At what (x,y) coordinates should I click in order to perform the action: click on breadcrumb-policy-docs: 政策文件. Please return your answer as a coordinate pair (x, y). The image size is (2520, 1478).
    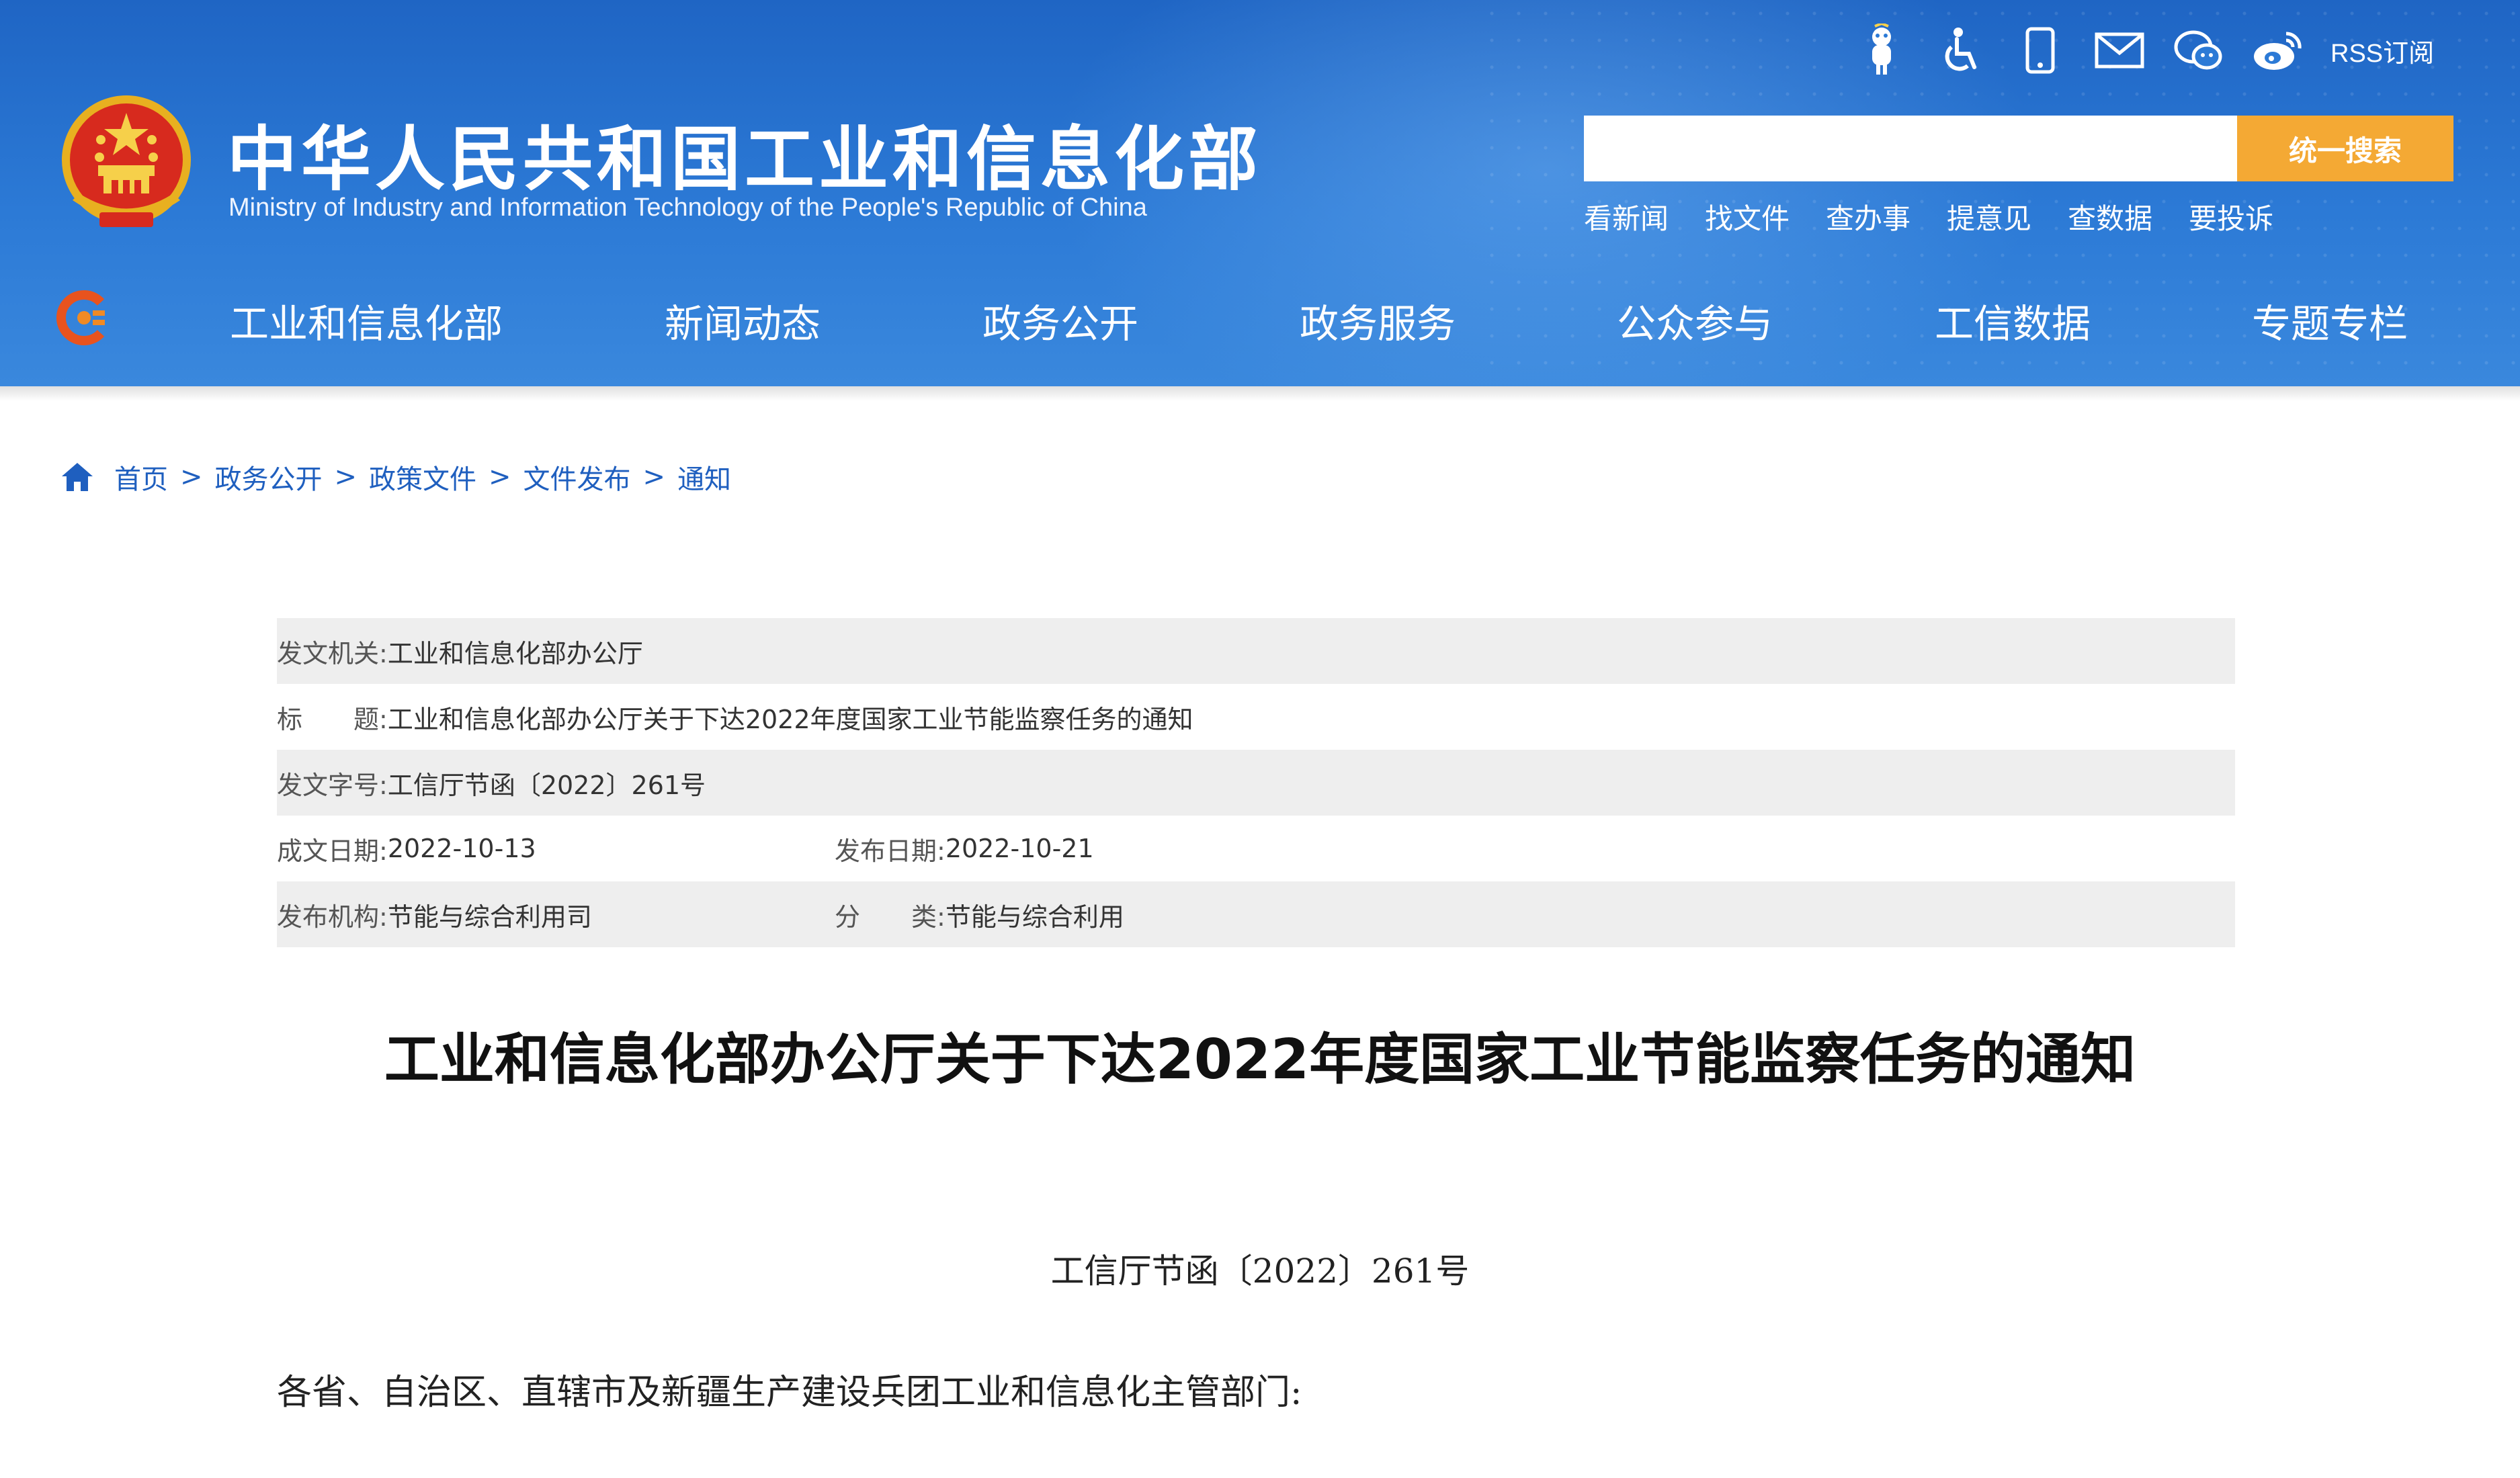
    Looking at the image, I should click on (422, 477).